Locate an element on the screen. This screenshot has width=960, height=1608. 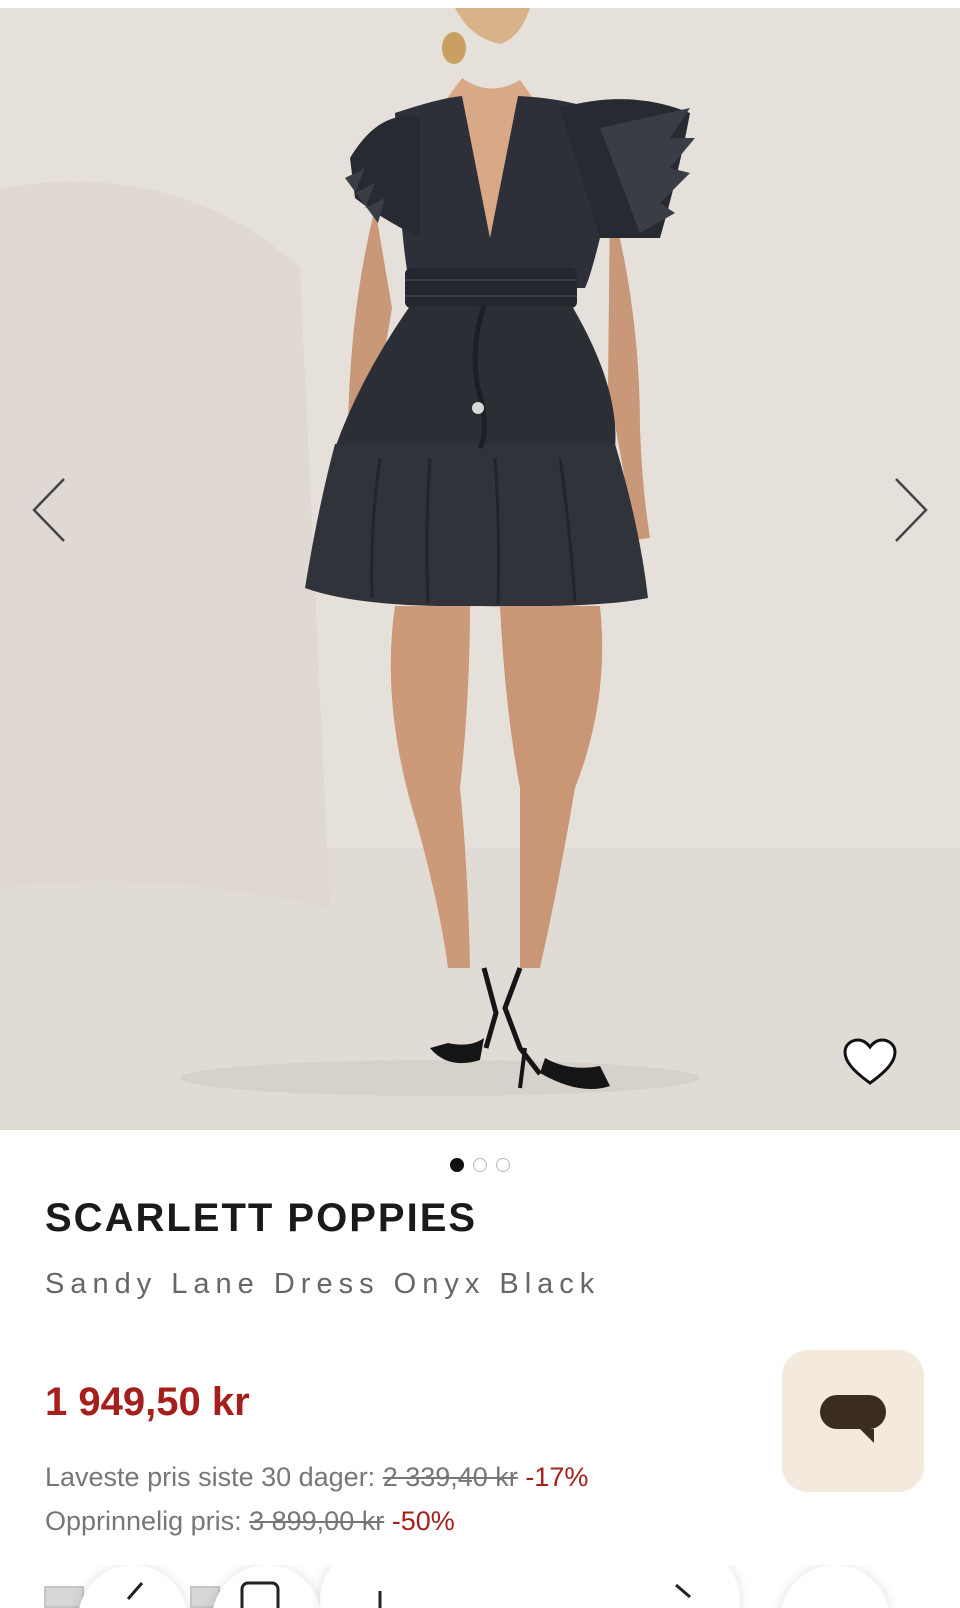
wishlist-button is located at coordinates (870, 1062).